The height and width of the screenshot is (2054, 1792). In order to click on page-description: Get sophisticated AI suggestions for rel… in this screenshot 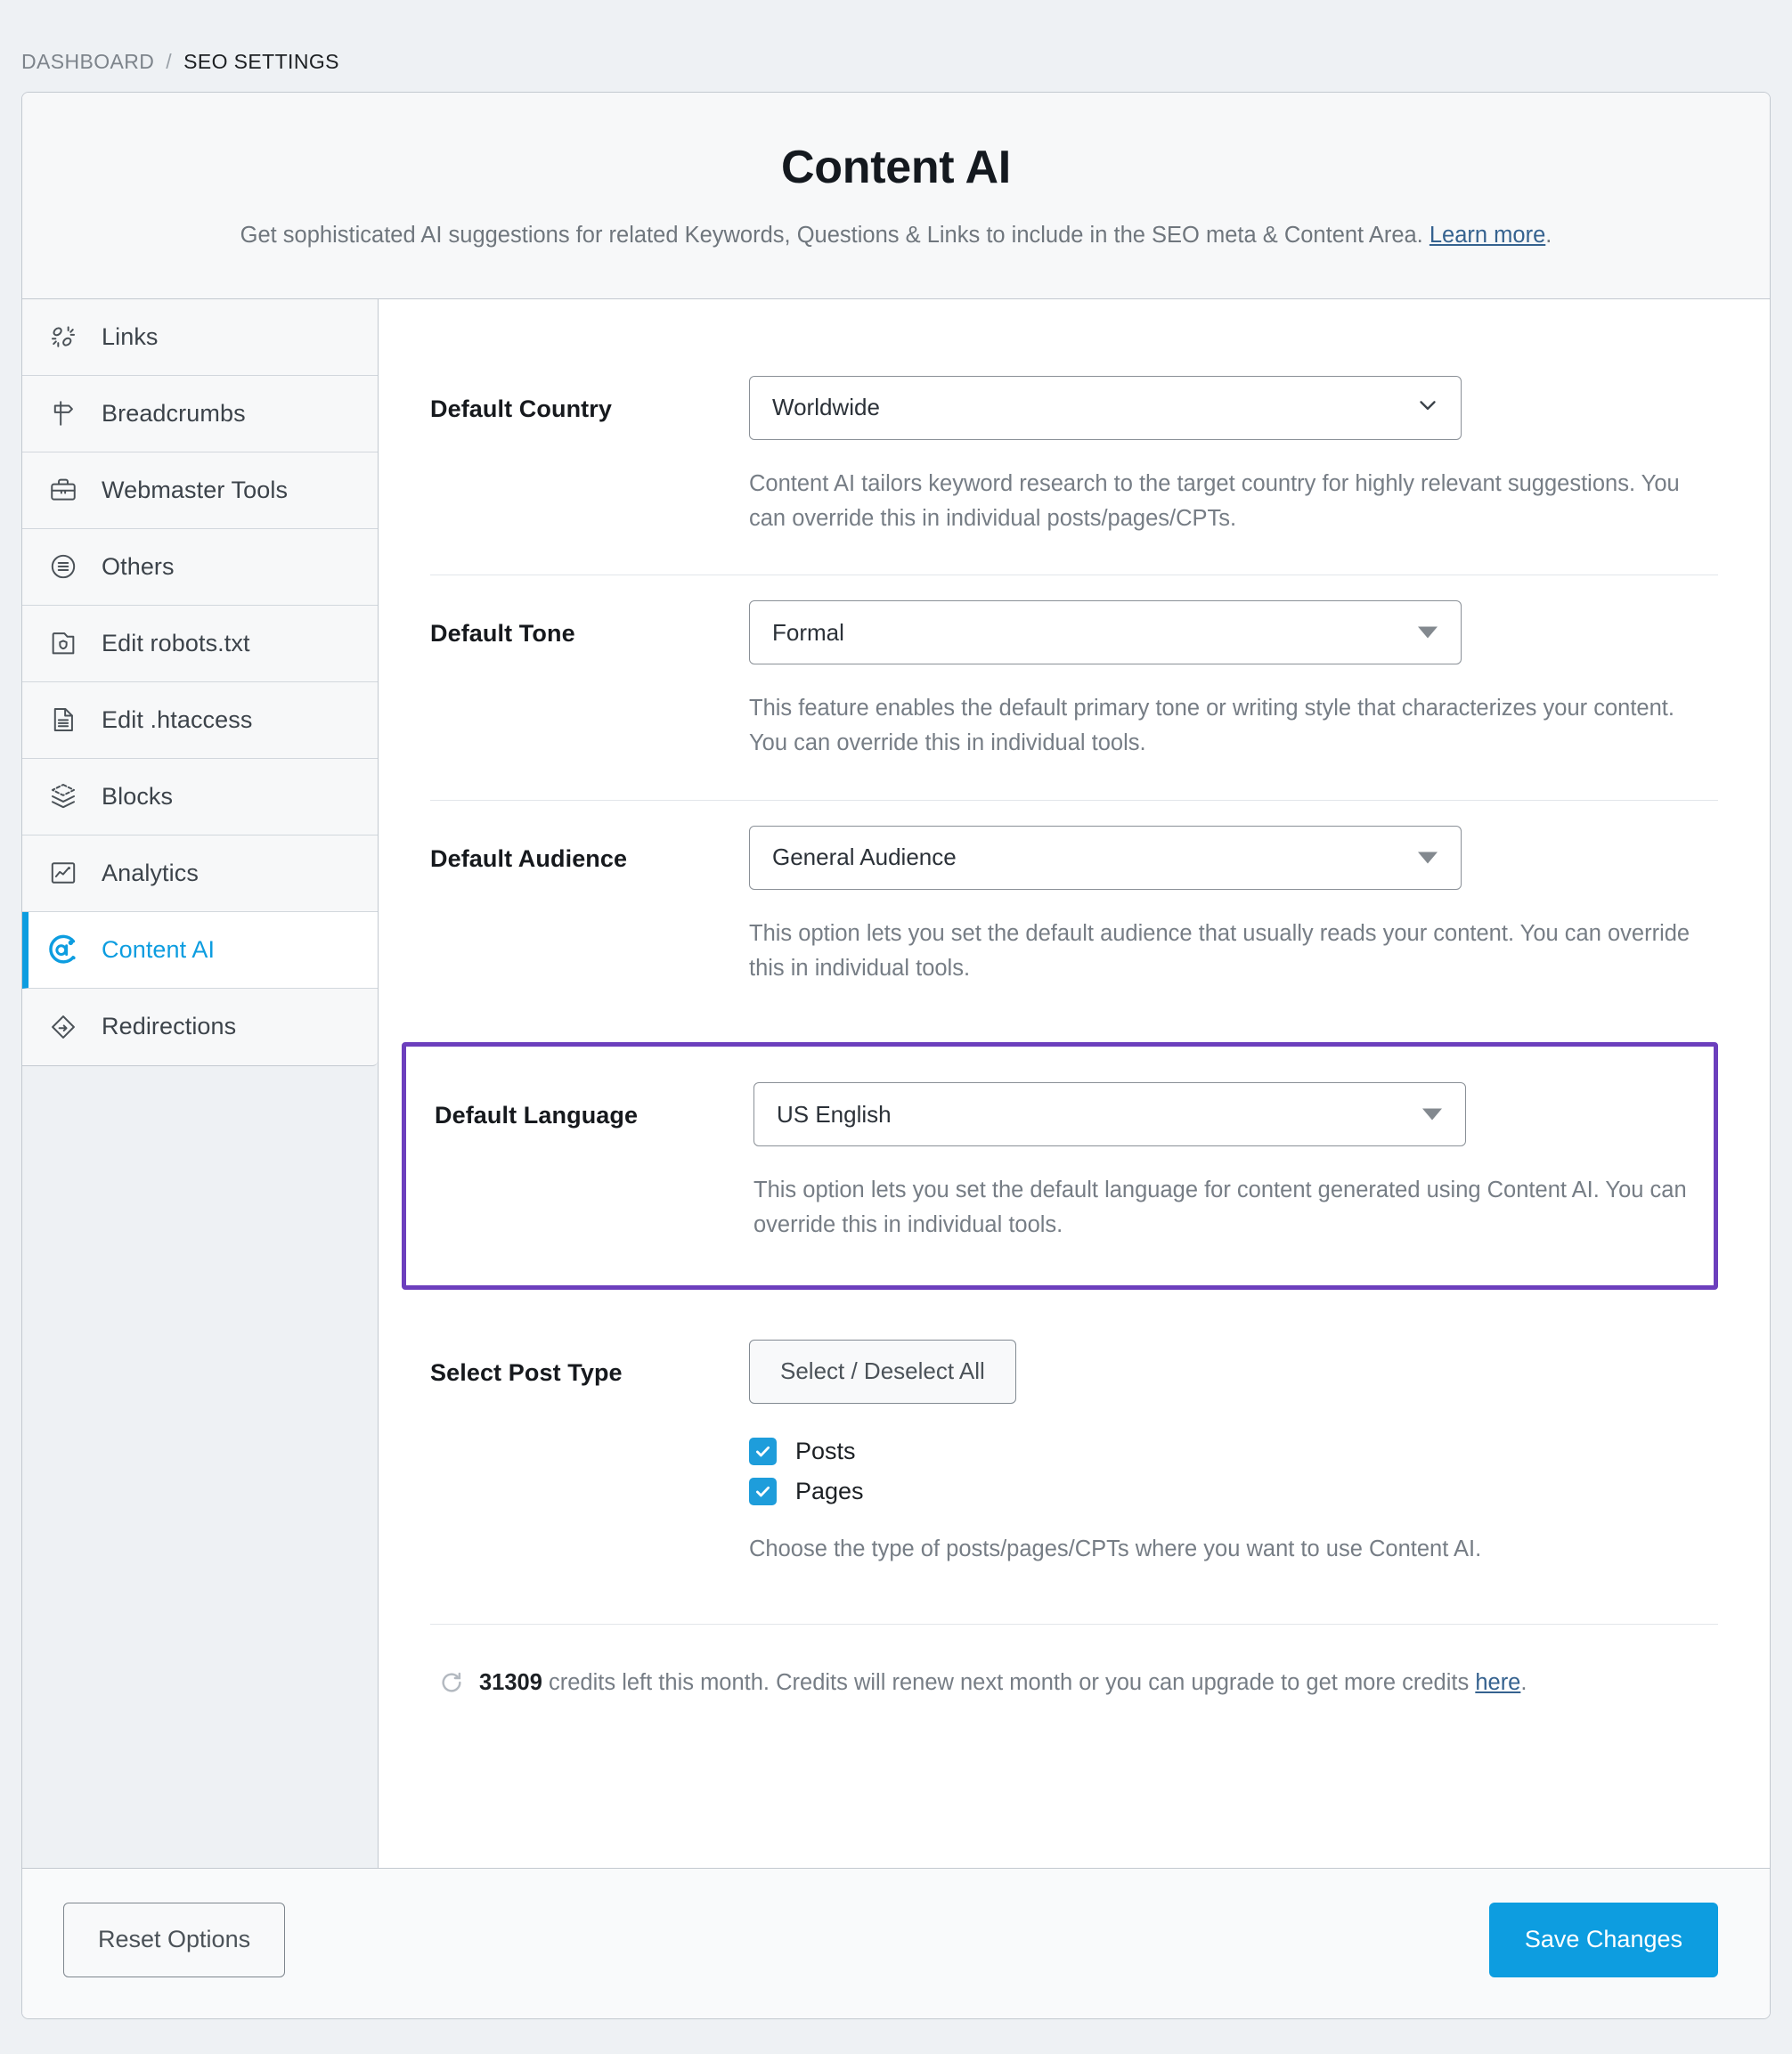, I will do `click(896, 236)`.